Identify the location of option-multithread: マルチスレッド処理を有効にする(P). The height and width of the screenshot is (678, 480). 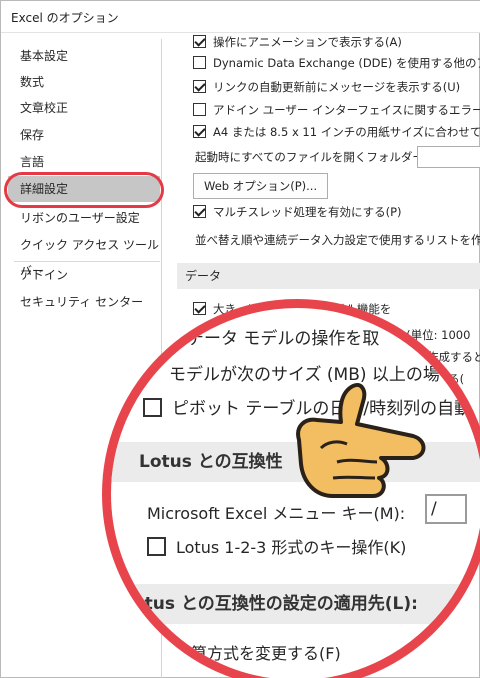
(297, 212).